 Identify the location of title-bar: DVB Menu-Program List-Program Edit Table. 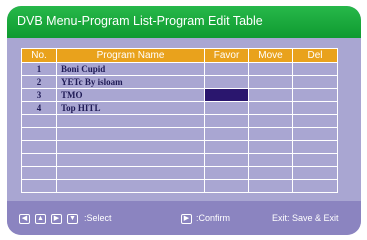
(184, 22).